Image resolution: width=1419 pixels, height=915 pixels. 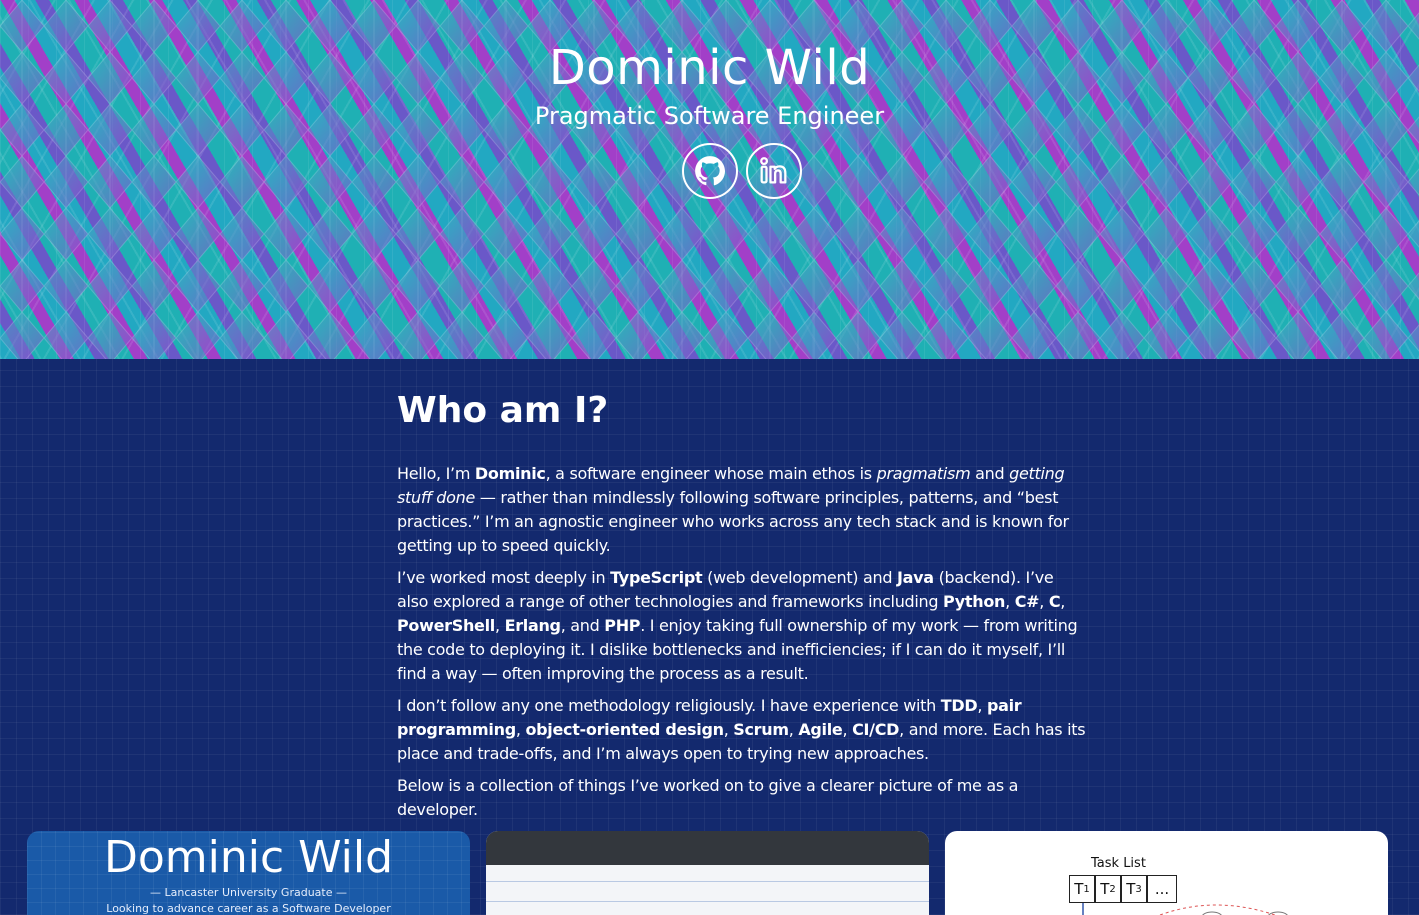 I want to click on linkedin-link, so click(x=774, y=171).